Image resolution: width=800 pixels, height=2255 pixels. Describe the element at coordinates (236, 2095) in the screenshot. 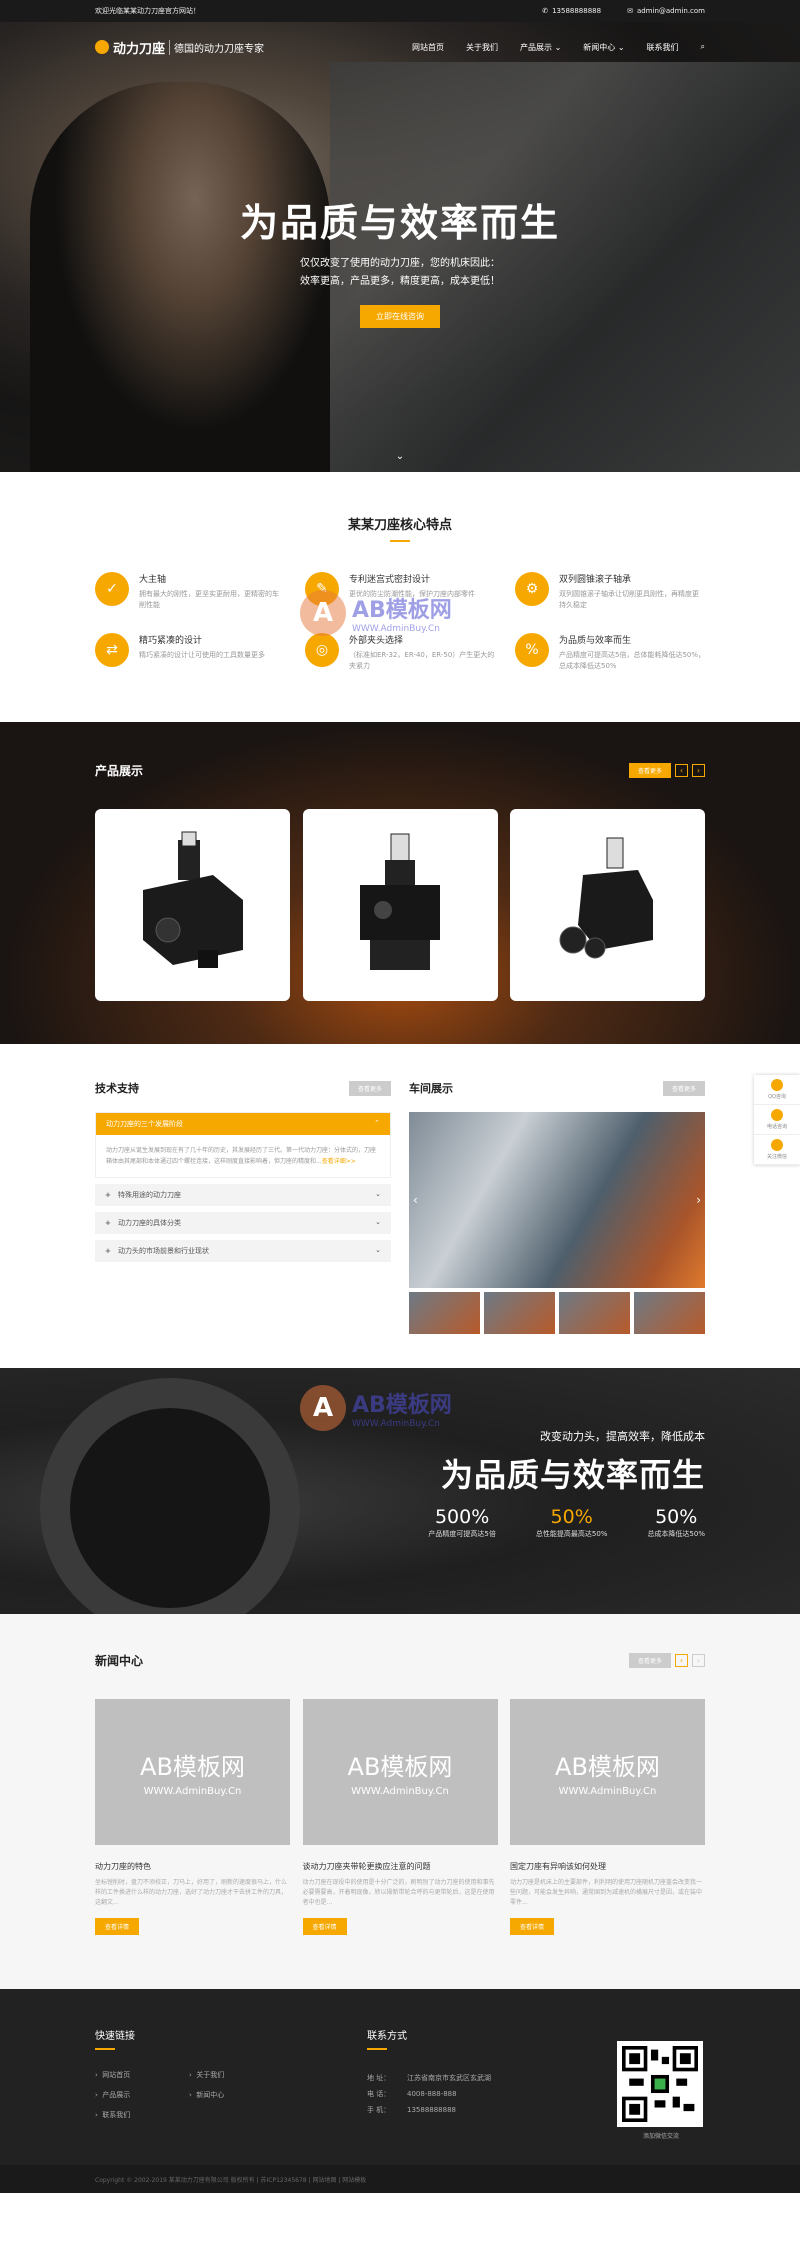

I see `footer-link: › 新闻中心` at that location.